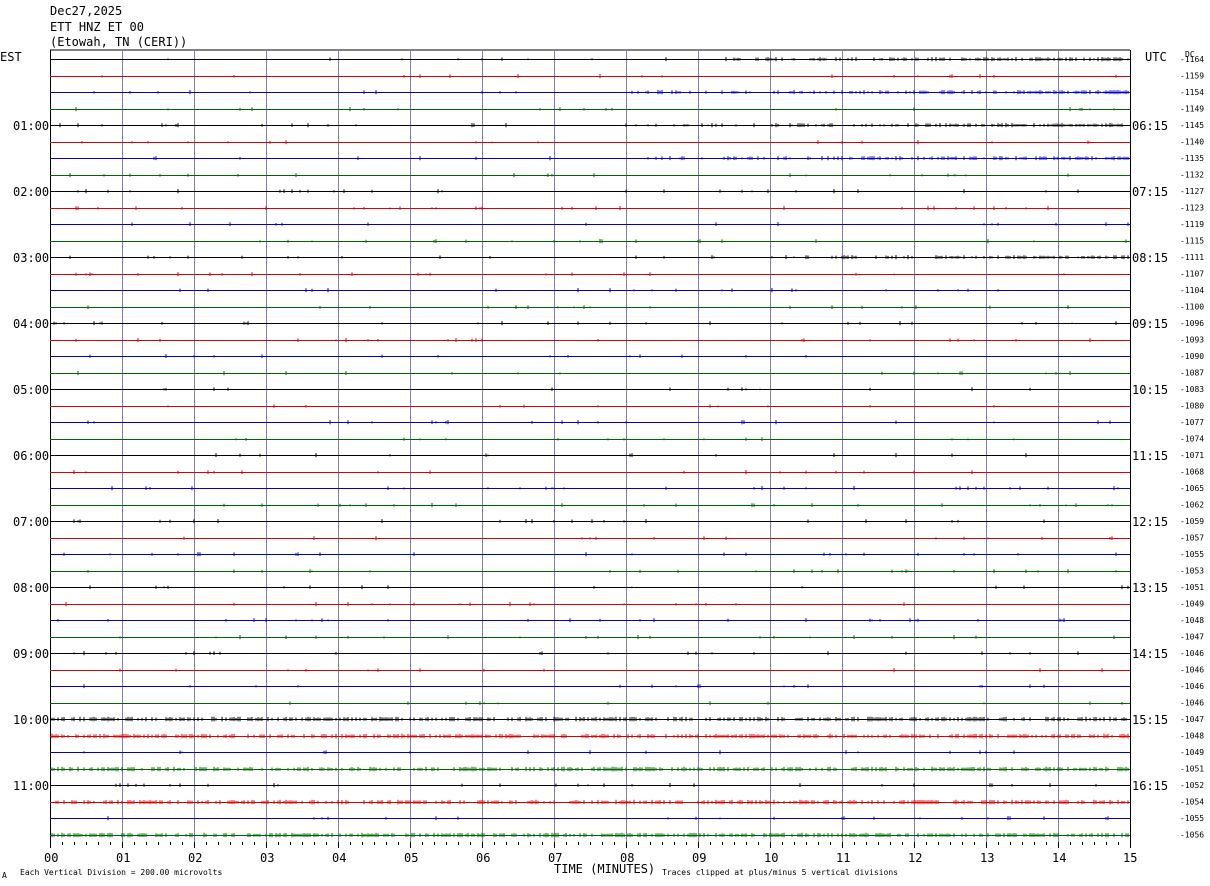 Image resolution: width=1210 pixels, height=886 pixels. I want to click on utc-hour-label: 14:15, so click(1150, 654).